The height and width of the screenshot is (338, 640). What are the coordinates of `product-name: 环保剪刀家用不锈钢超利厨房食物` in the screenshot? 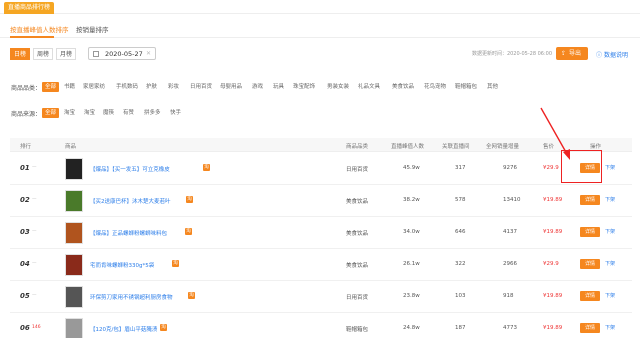 It's located at (131, 297).